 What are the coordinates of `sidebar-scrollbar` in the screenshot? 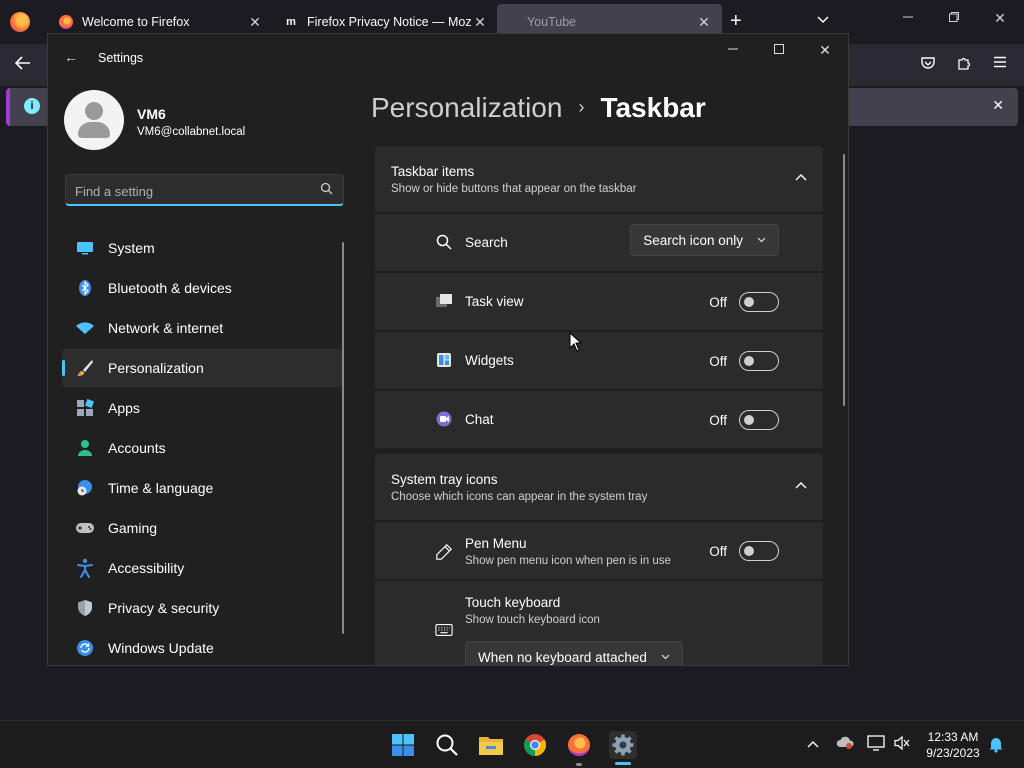 It's located at (343, 438).